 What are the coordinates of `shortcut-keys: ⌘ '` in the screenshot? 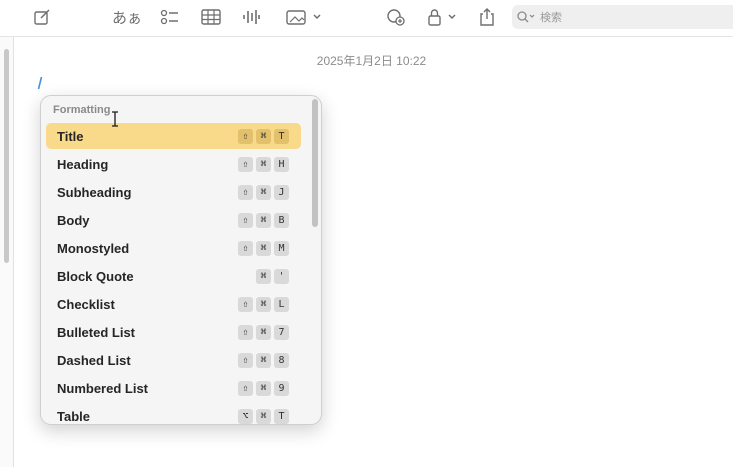 It's located at (272, 276).